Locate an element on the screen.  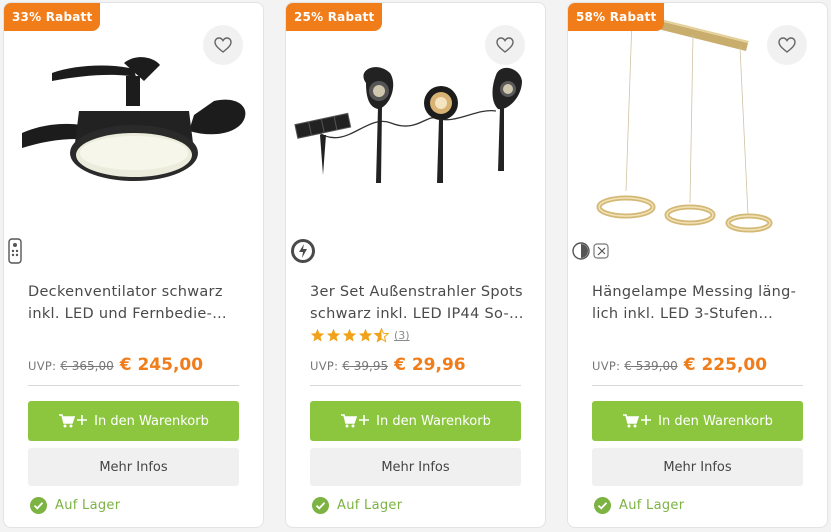
price-row: UVP: € 539,00 € 225,00 is located at coordinates (679, 365).